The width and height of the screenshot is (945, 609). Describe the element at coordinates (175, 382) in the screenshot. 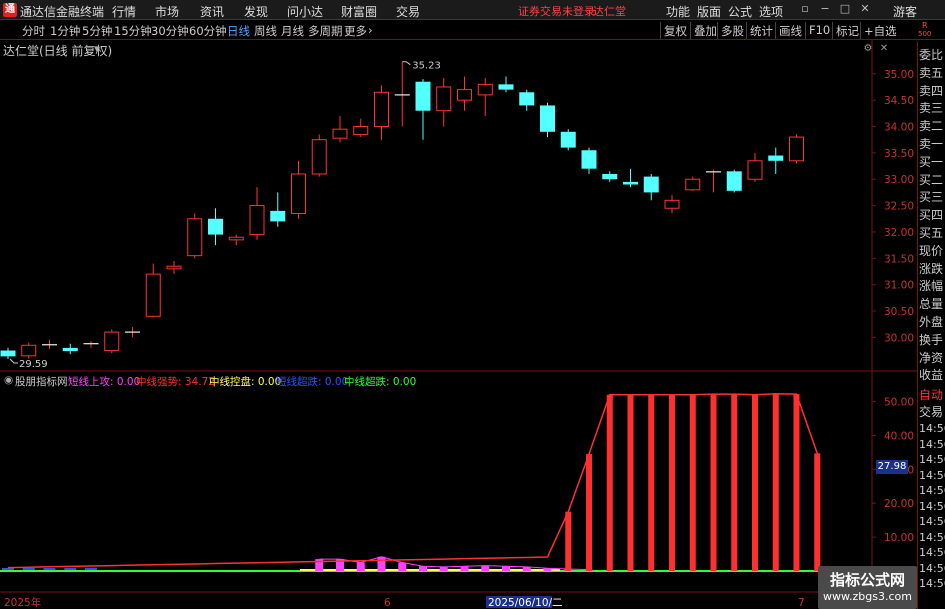

I see `legend-mid-strong: 中线强势: 34.72` at that location.